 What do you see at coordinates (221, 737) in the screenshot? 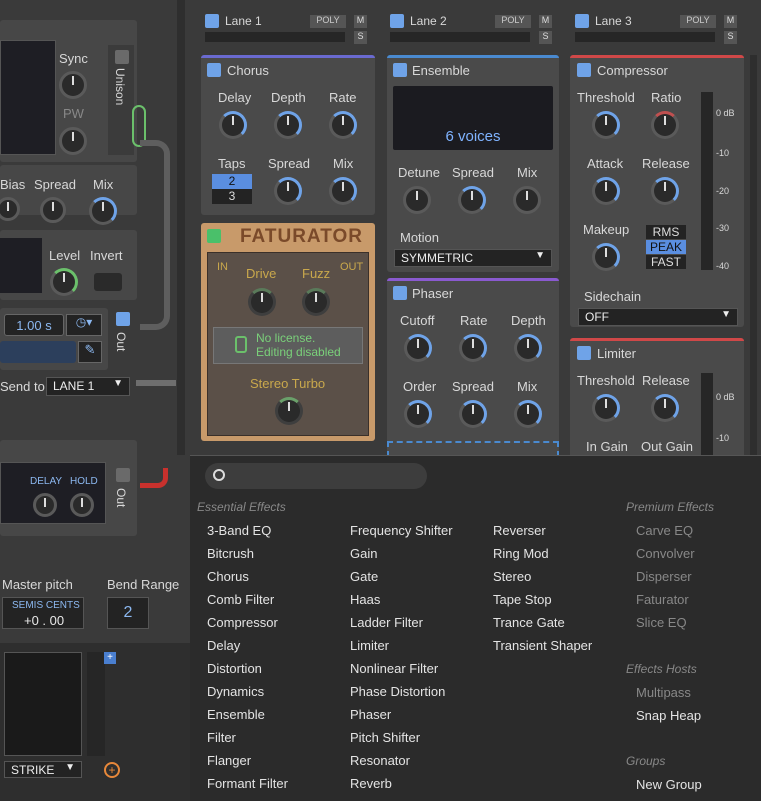
I see `menu-item: Filter` at bounding box center [221, 737].